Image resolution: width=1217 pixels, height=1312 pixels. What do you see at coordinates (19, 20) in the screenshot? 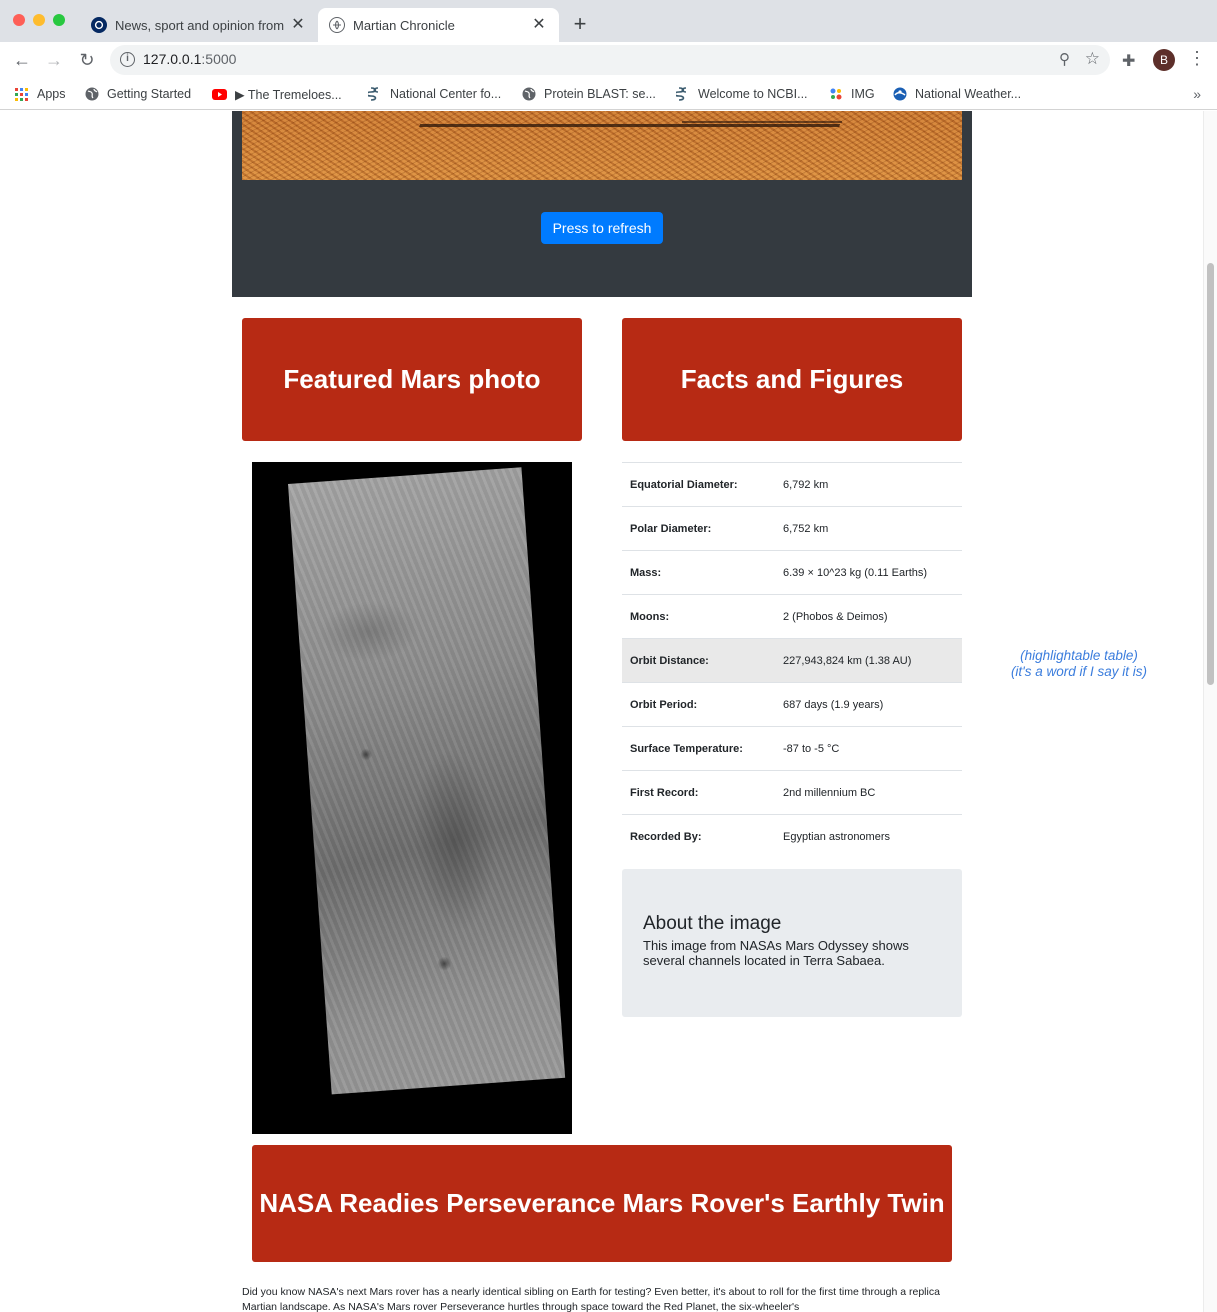
I see `close-window-button` at bounding box center [19, 20].